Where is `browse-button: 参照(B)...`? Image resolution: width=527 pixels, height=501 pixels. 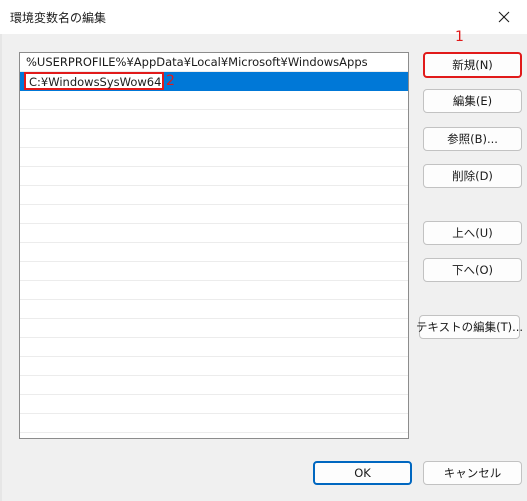 browse-button: 参照(B)... is located at coordinates (472, 139).